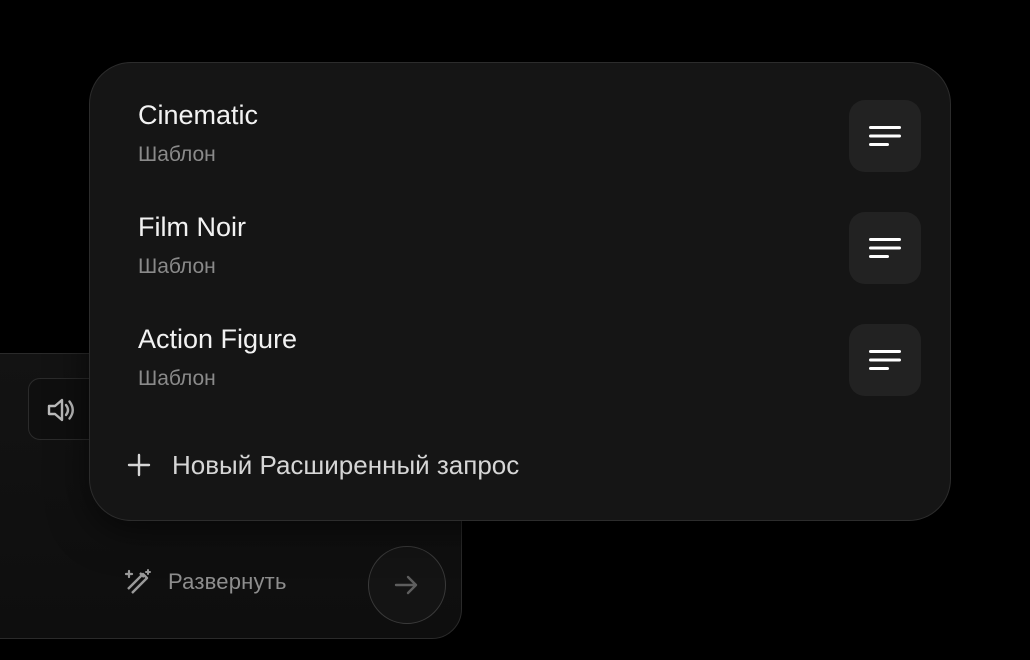 The width and height of the screenshot is (1030, 660). I want to click on template-title: Film Noir, so click(192, 227).